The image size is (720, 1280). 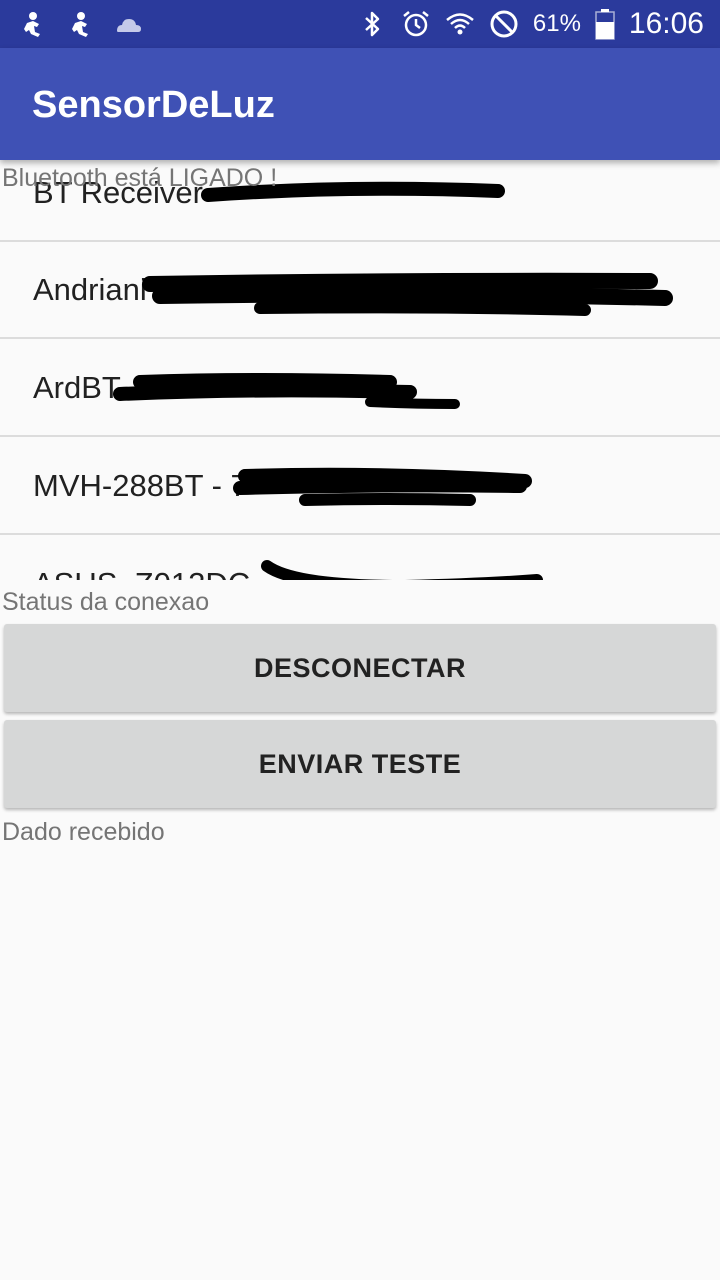 I want to click on bluetooth-icon, so click(x=372, y=24).